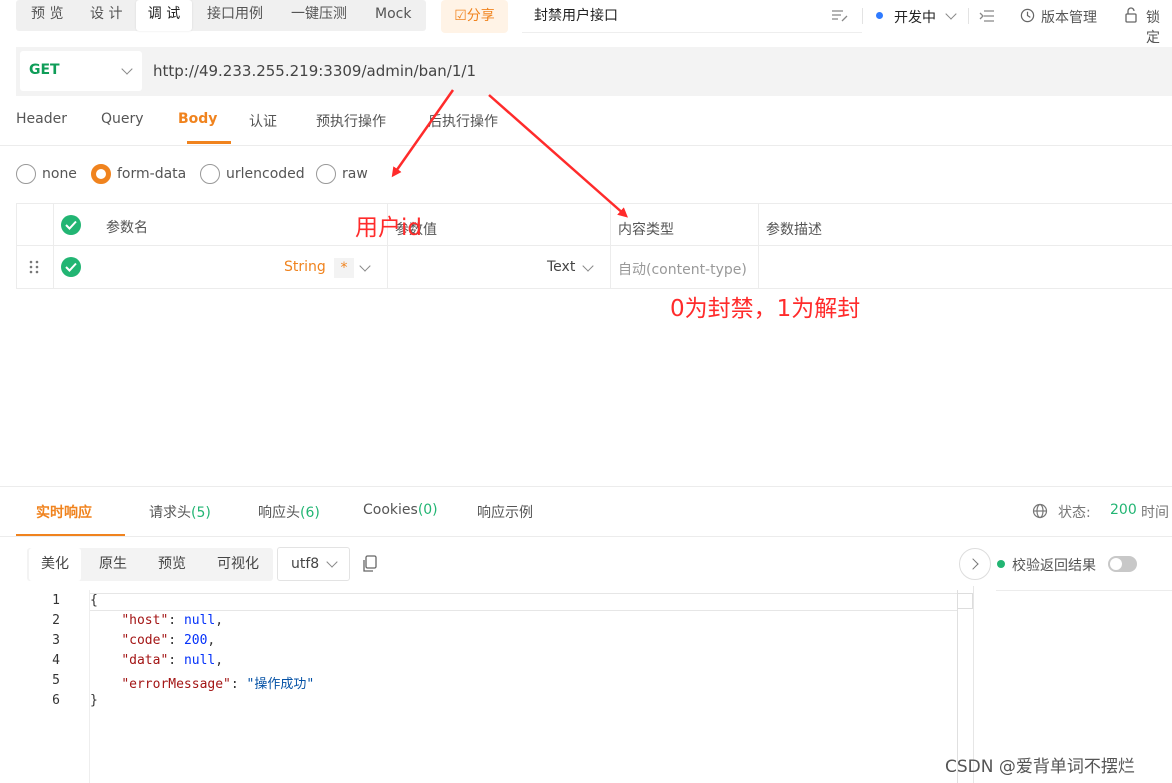  Describe the element at coordinates (145, 660) in the screenshot. I see `code-token: "data"` at that location.